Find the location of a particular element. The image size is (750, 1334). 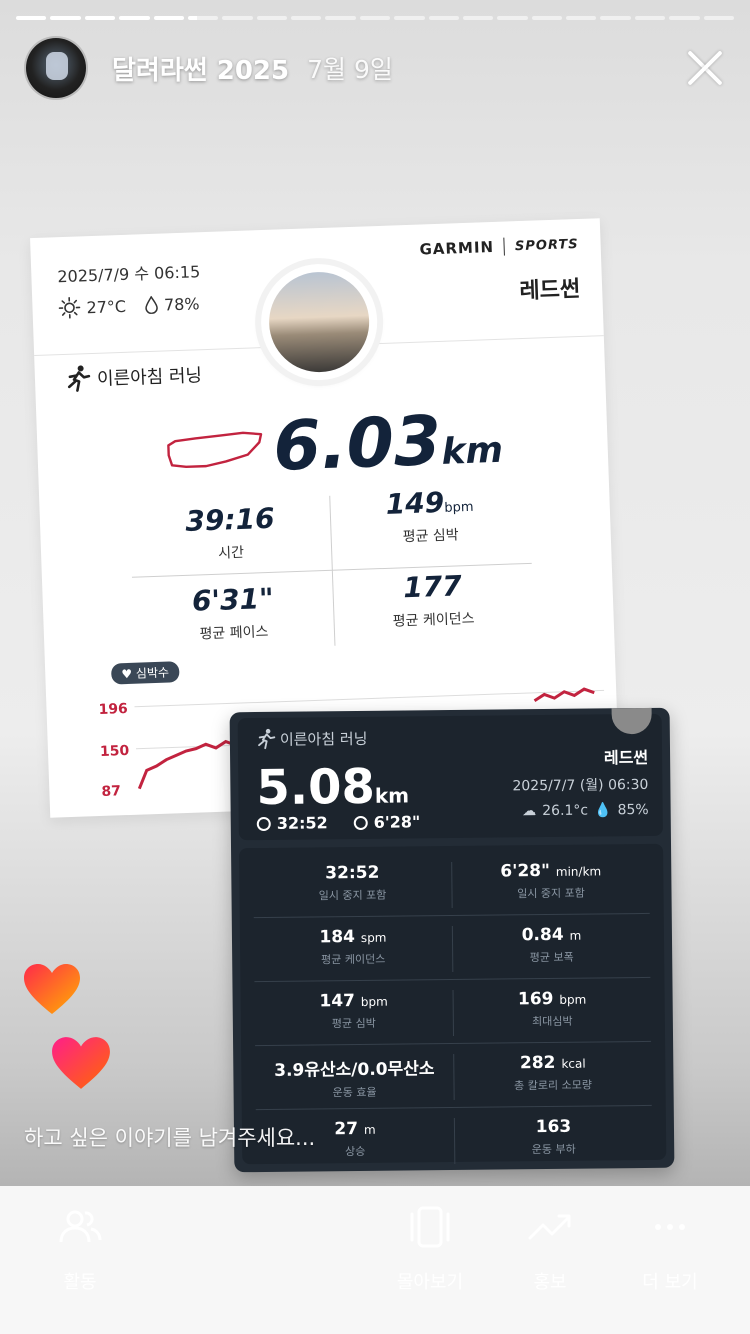

trending-icon is located at coordinates (549, 1227).